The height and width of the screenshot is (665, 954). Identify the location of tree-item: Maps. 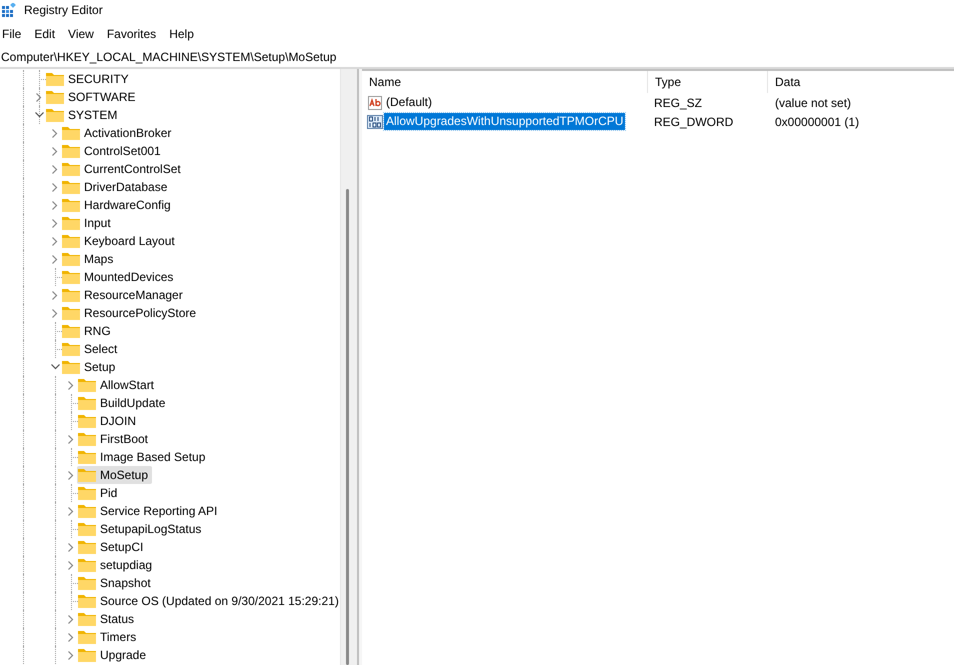
(89, 259).